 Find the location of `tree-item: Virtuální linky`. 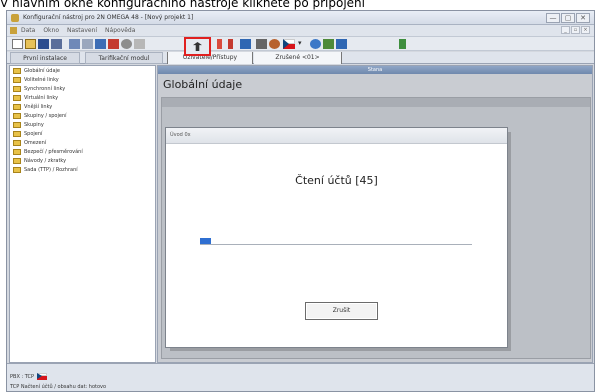

tree-item: Virtuální linky is located at coordinates (82, 97).